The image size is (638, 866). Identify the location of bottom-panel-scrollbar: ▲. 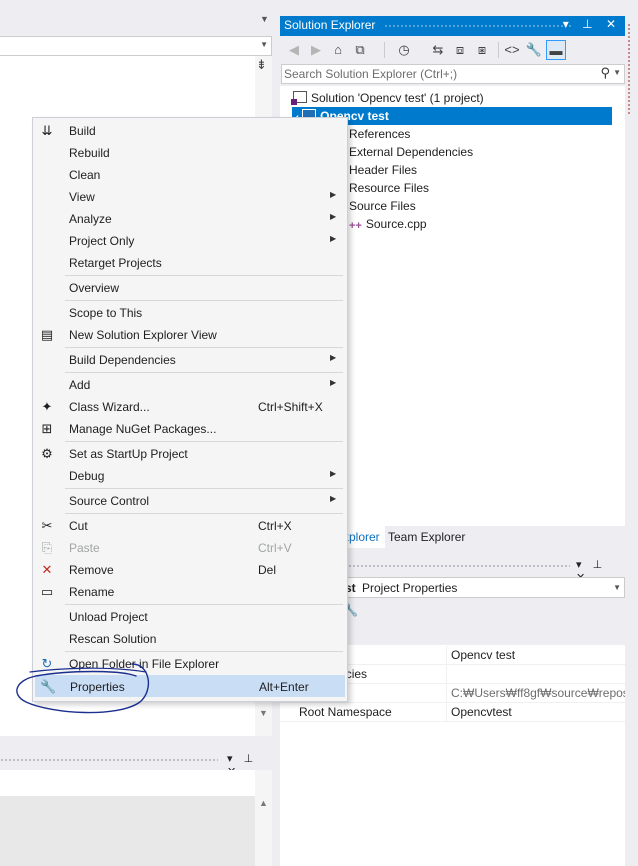
(263, 818).